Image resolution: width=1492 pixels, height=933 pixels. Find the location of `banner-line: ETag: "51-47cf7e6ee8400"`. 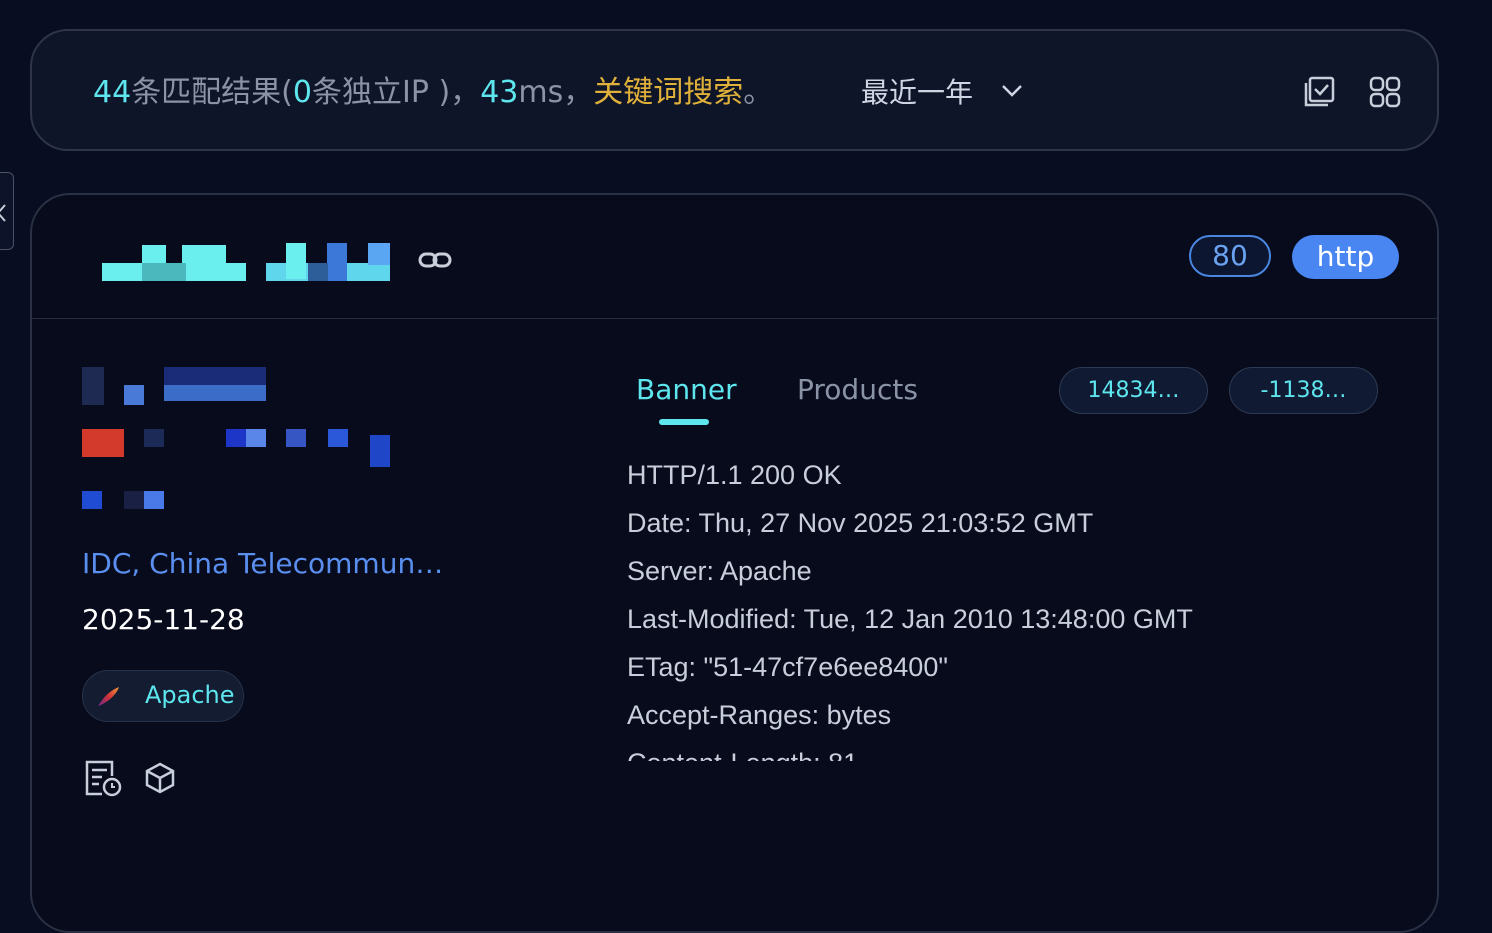

banner-line: ETag: "51-47cf7e6ee8400" is located at coordinates (787, 667).